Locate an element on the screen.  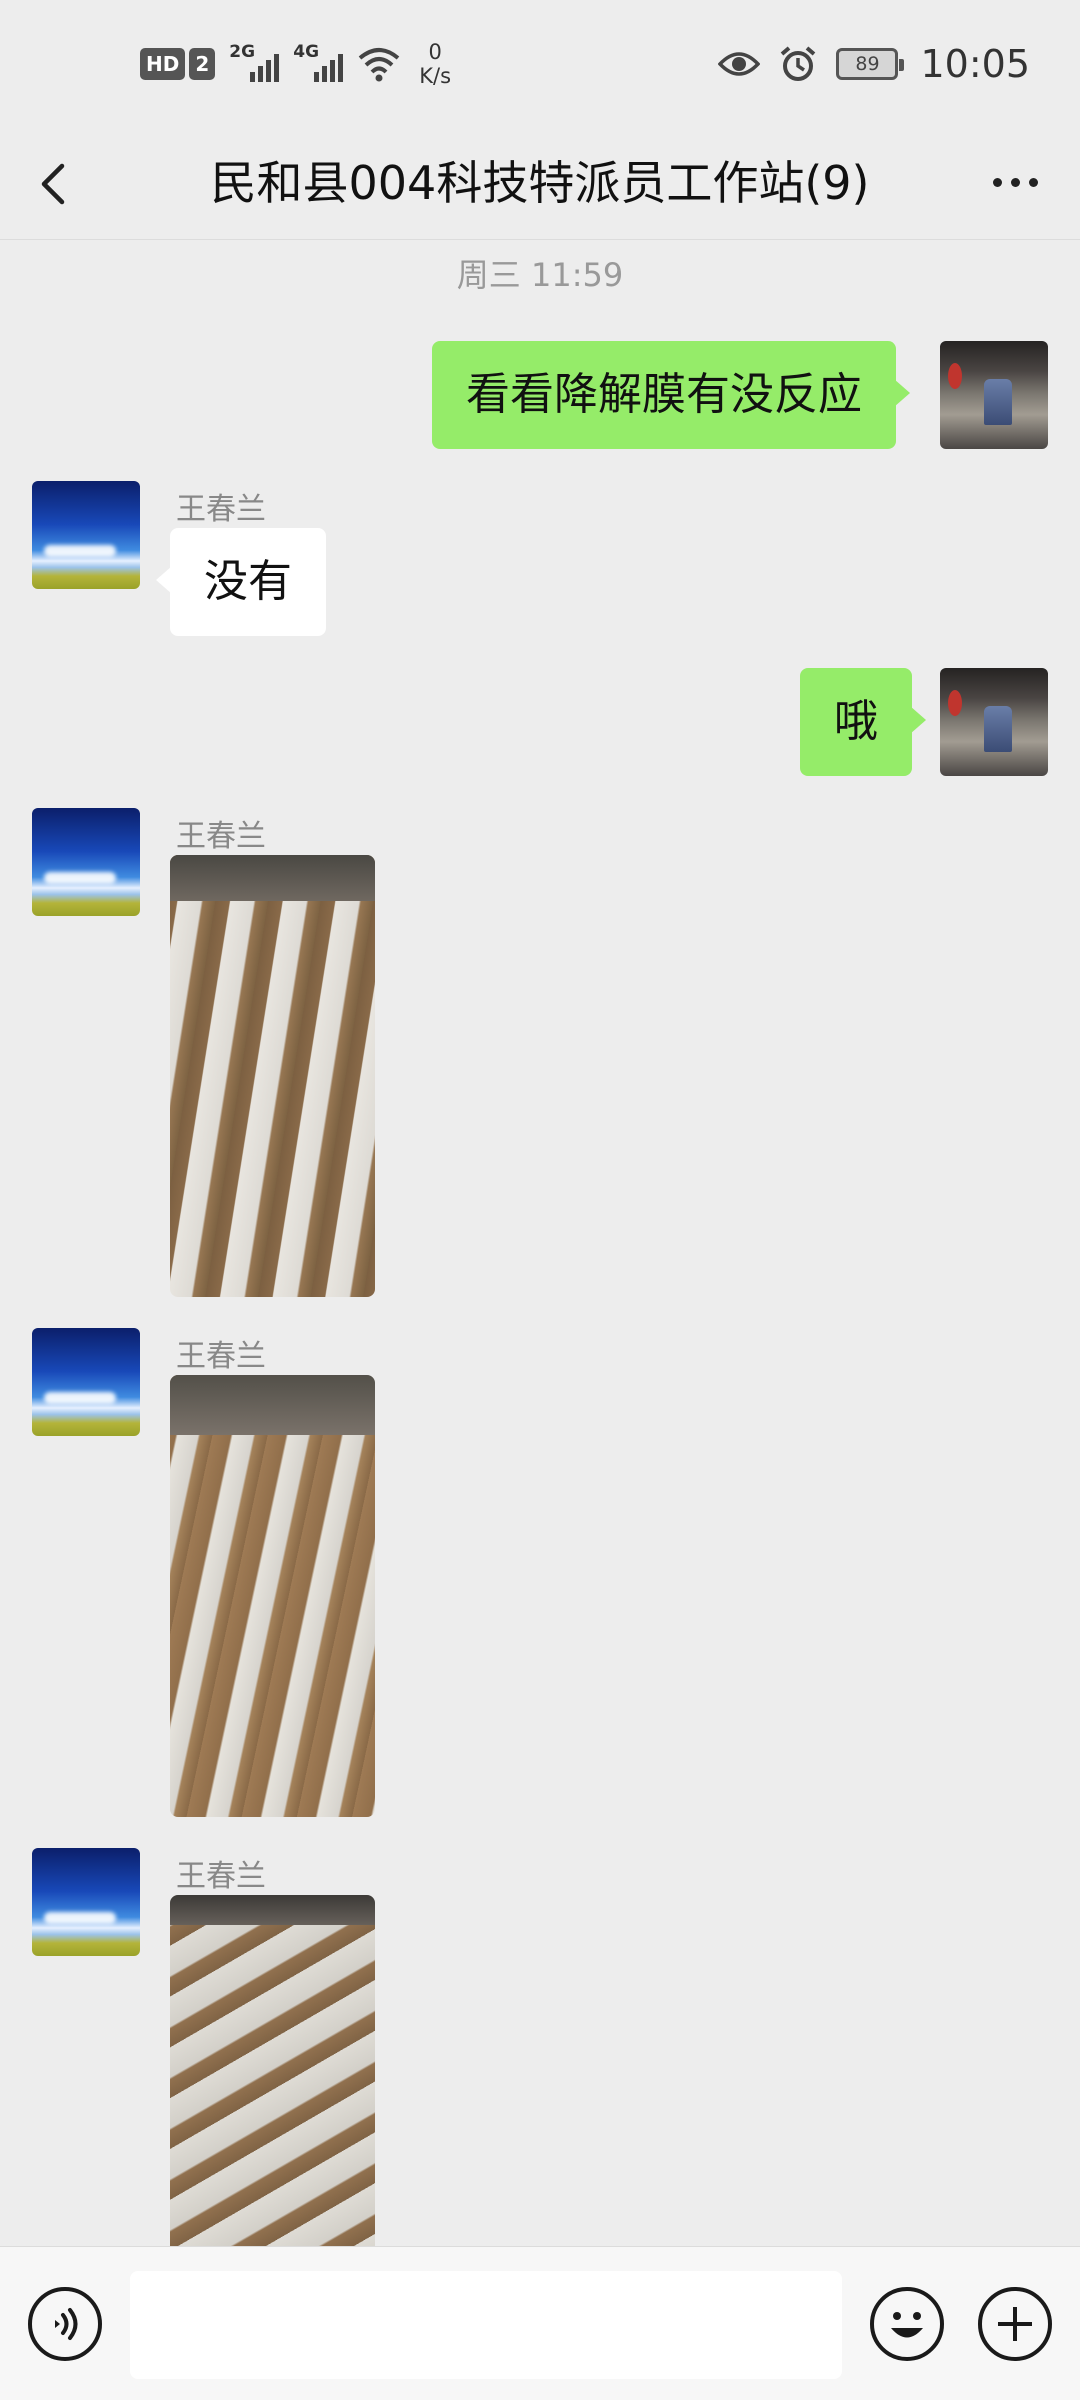
more-button is located at coordinates (1015, 182).